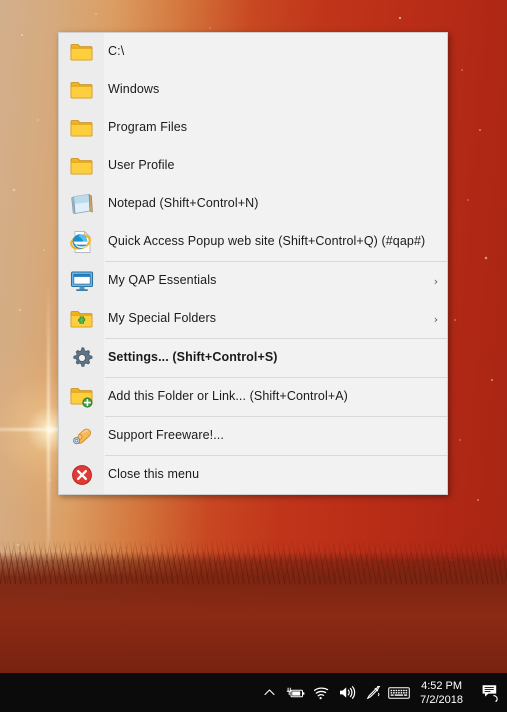 The image size is (507, 712). Describe the element at coordinates (81, 319) in the screenshot. I see `special-folder-icon` at that location.